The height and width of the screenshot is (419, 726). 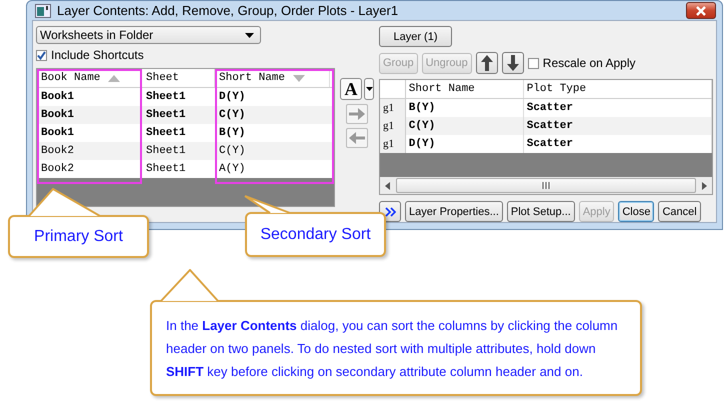 What do you see at coordinates (97, 55) in the screenshot?
I see `checkbox-label: Include Shortcuts` at bounding box center [97, 55].